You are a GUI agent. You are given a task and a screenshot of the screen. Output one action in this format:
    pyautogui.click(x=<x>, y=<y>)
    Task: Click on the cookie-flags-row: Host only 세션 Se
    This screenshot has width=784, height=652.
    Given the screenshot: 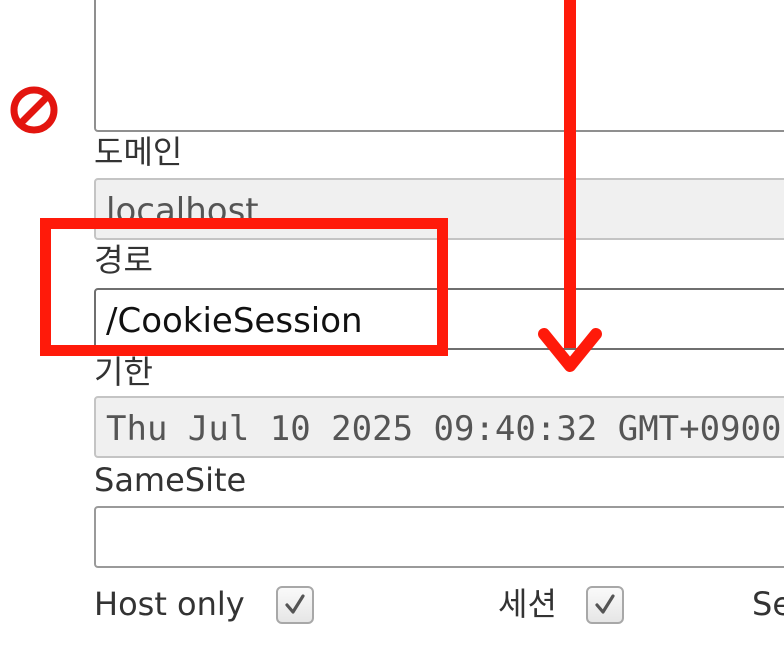 What is the action you would take?
    pyautogui.click(x=392, y=609)
    